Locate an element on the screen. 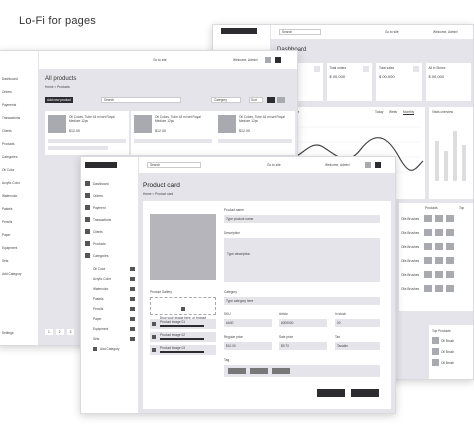 The image size is (474, 438). stock-input: 00 is located at coordinates (357, 323).